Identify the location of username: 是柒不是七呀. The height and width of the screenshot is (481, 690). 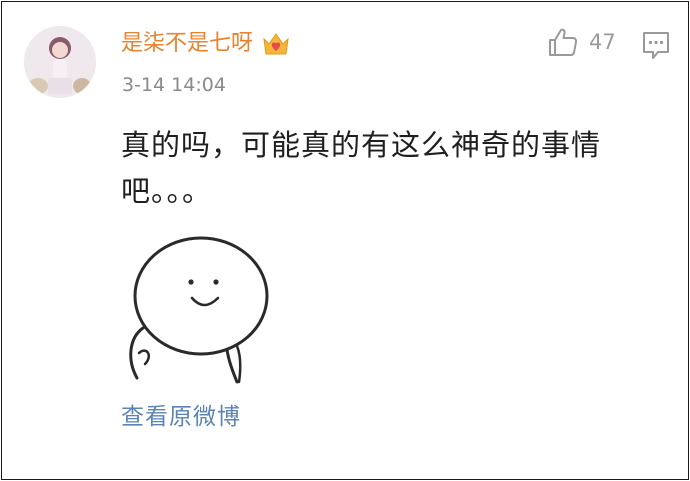
(187, 44).